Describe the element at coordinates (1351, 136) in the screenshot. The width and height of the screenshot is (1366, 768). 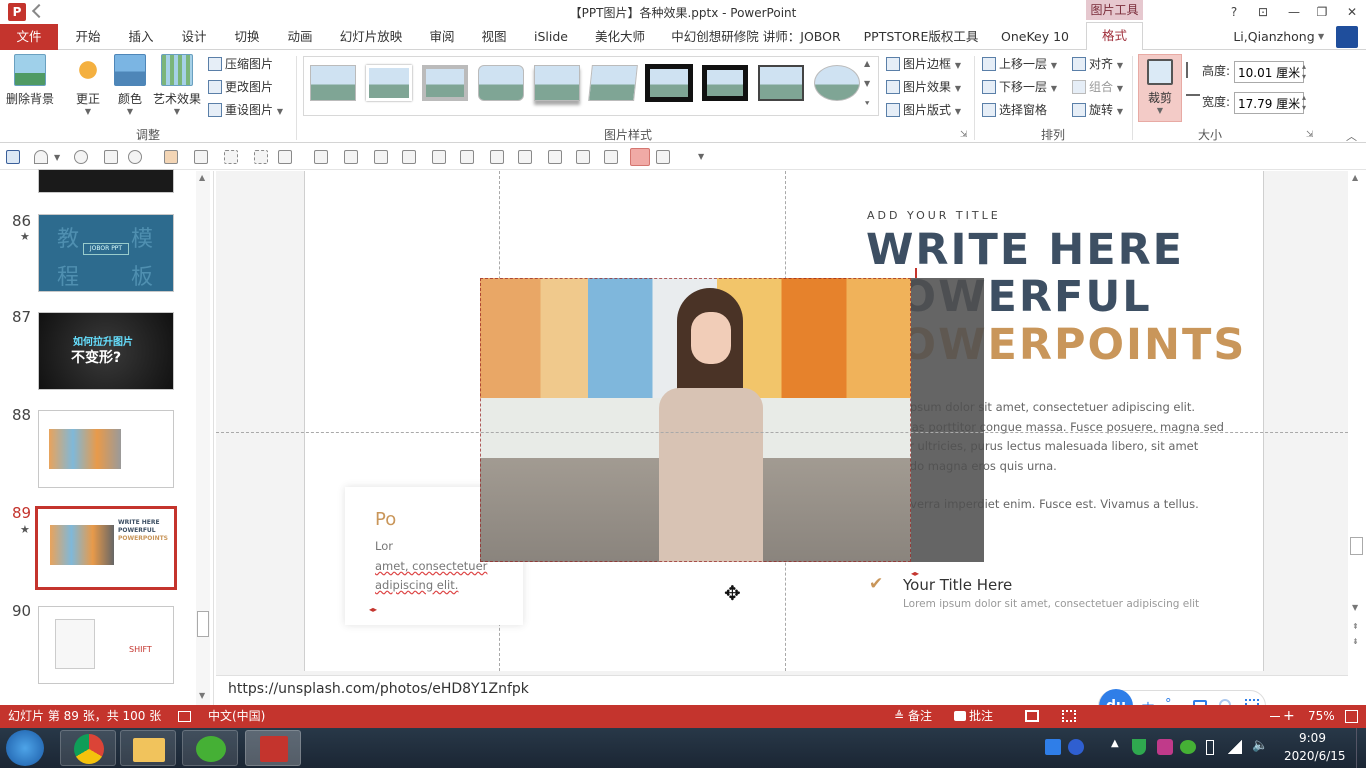
I see `collapse-ribbon-icon: ︿` at that location.